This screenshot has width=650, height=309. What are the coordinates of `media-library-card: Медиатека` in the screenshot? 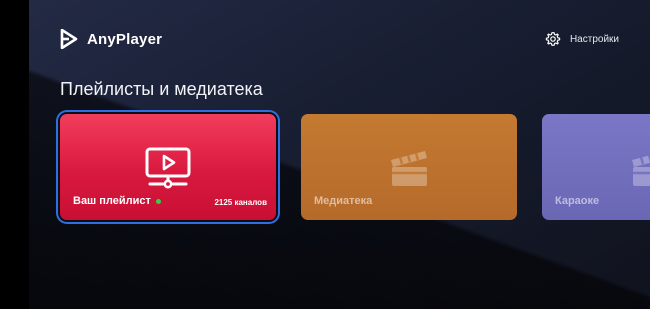 It's located at (409, 167).